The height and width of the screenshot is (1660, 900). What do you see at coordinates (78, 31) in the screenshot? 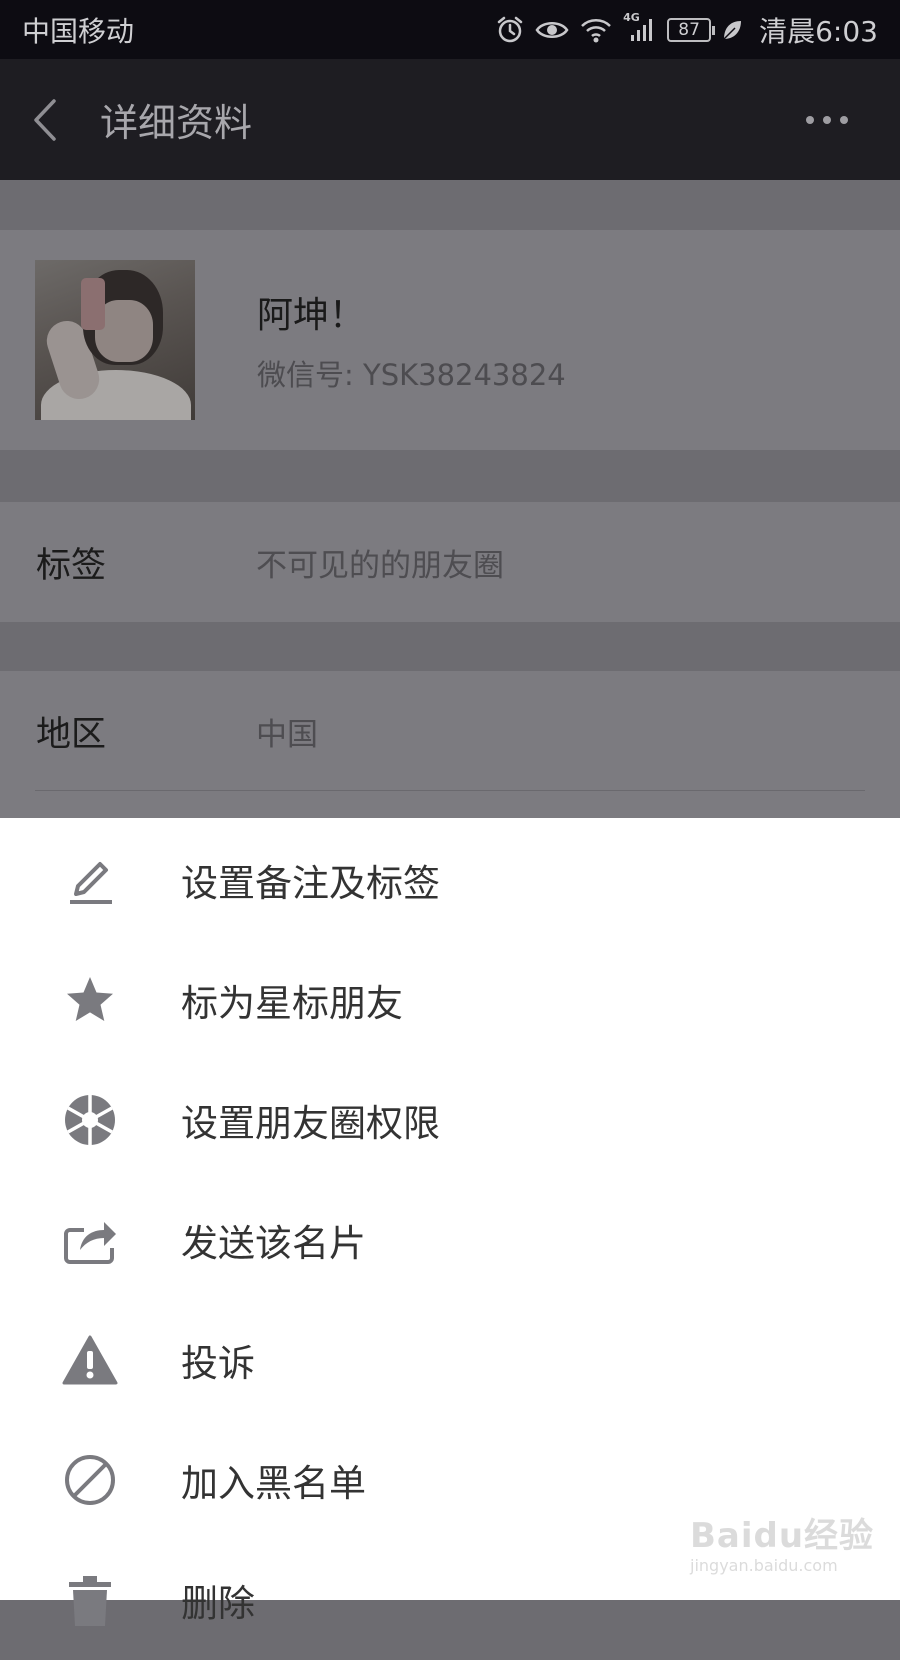
I see `carrier-label: 中国移动` at bounding box center [78, 31].